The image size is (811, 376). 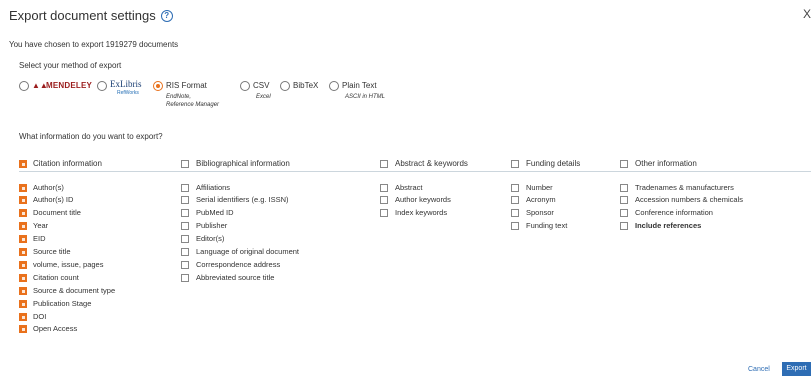 What do you see at coordinates (212, 225) in the screenshot?
I see `item-label: Publisher` at bounding box center [212, 225].